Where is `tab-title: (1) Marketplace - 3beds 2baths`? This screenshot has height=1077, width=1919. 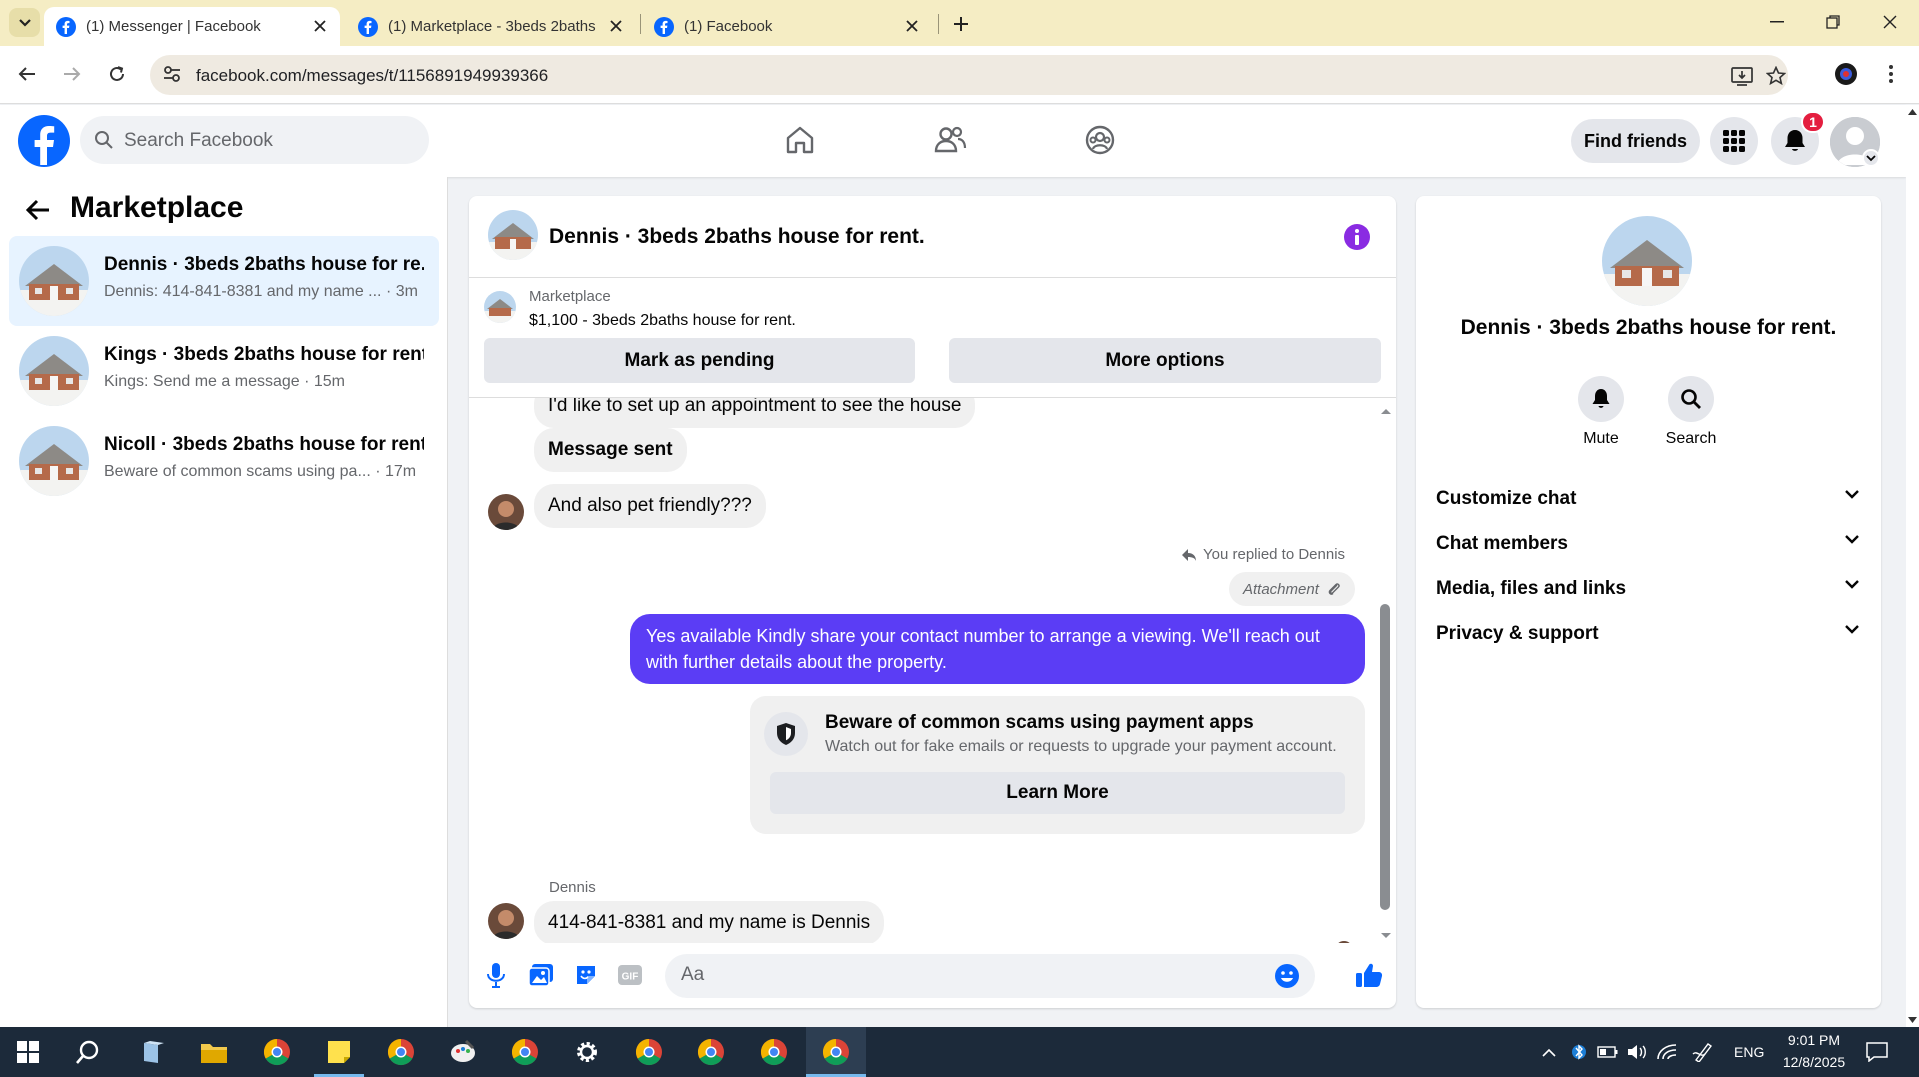 tab-title: (1) Marketplace - 3beds 2baths is located at coordinates (492, 26).